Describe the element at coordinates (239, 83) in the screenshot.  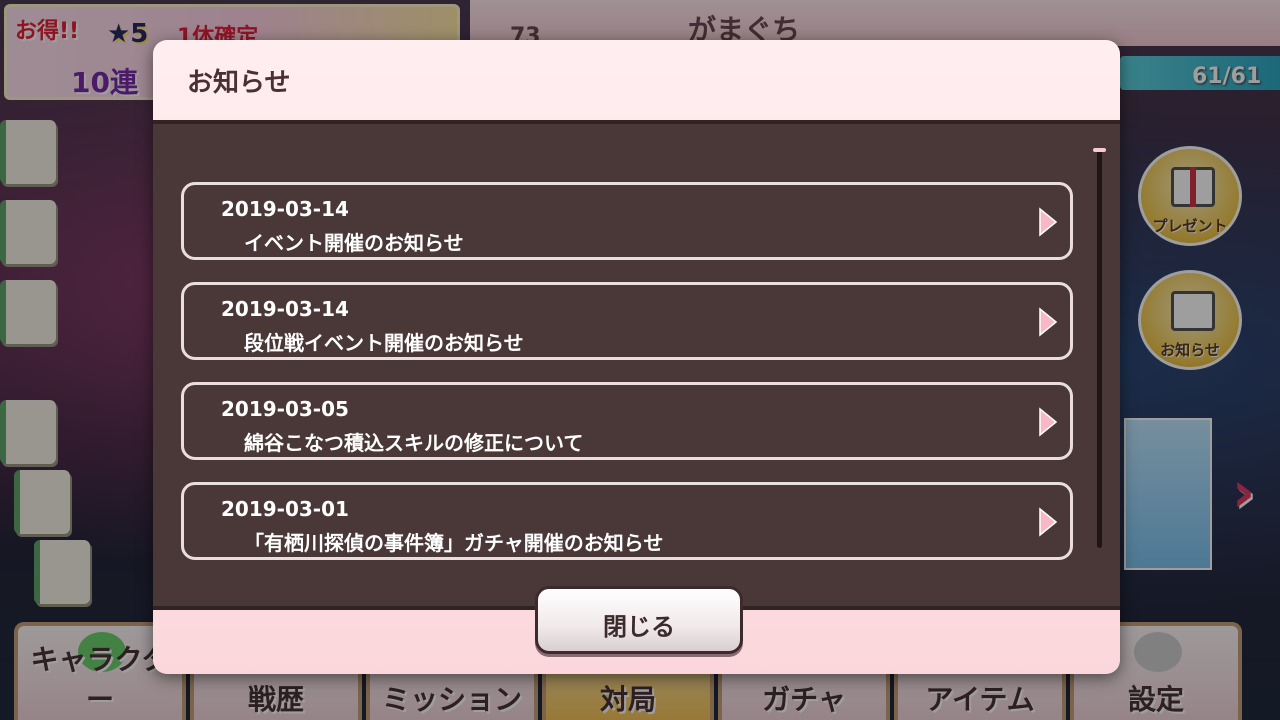
I see `dialog-title: お知らせ` at that location.